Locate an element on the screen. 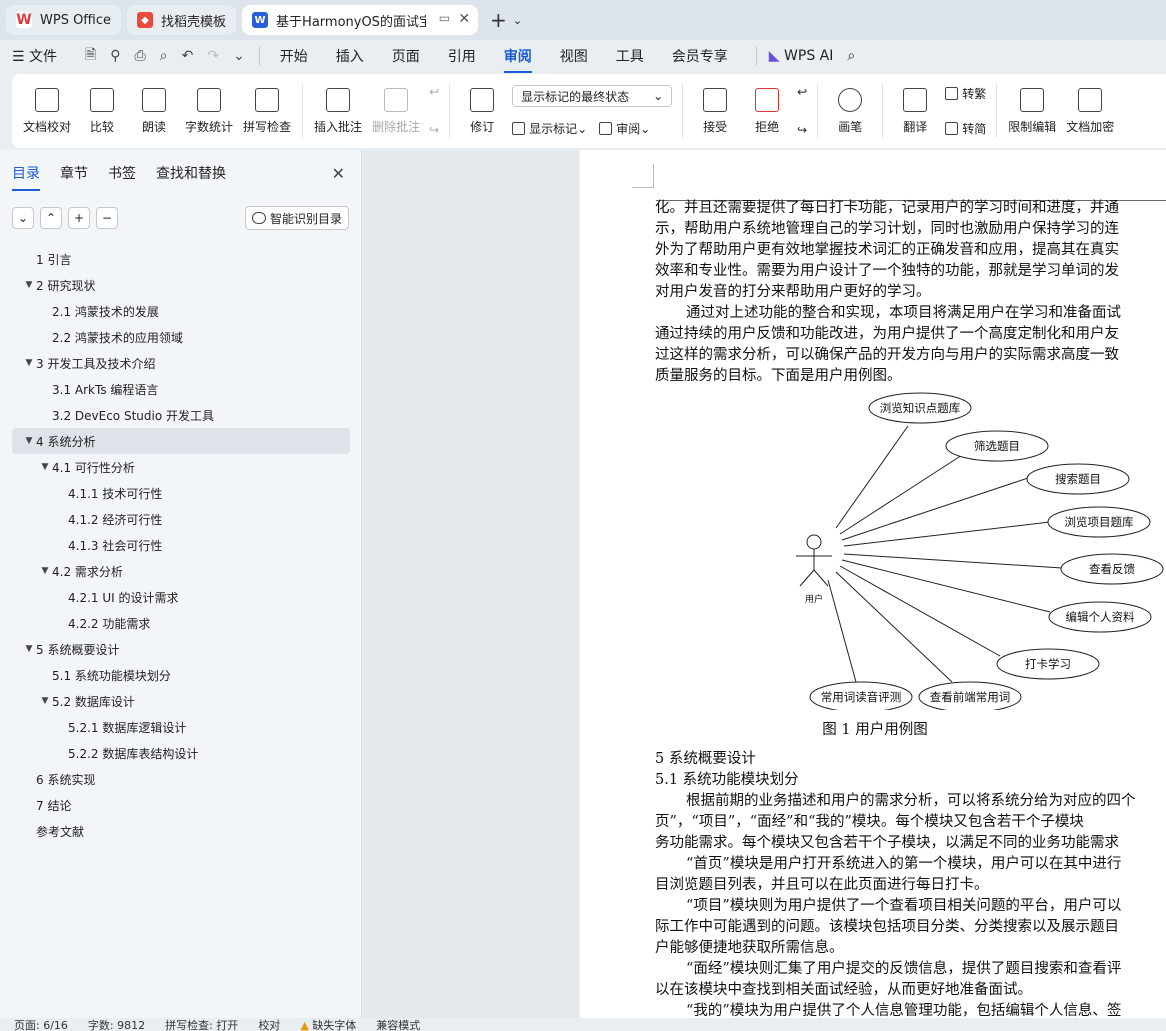 This screenshot has width=1166, height=1031. tab-docer: ◆ 找稻壳模板 is located at coordinates (182, 20).